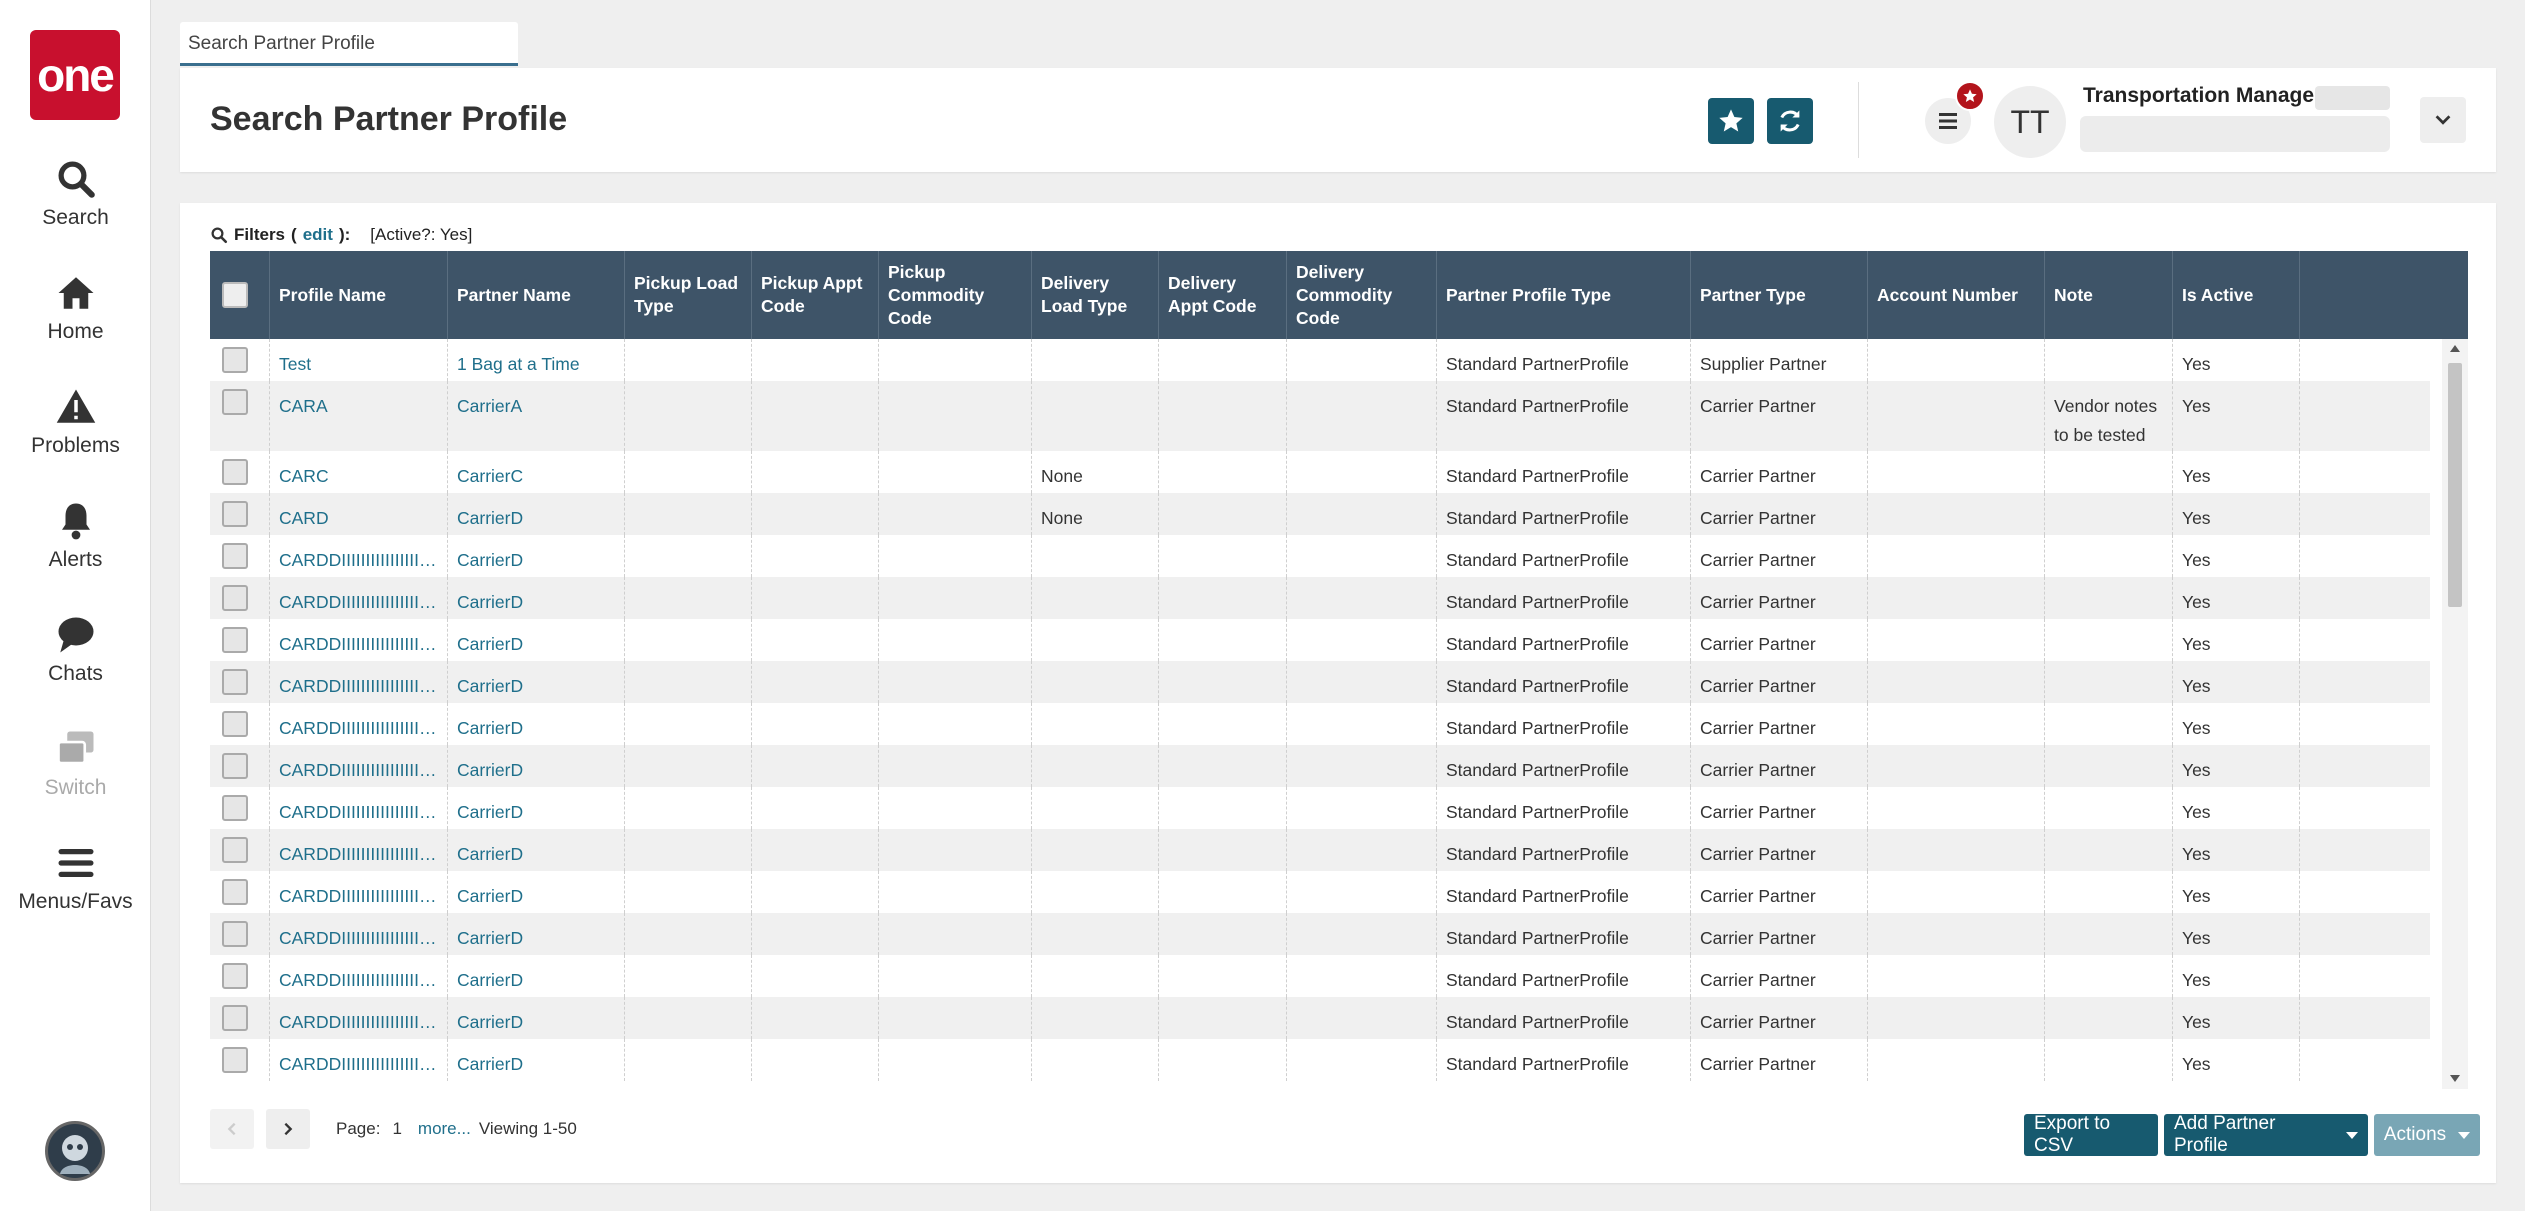 The image size is (2525, 1211). I want to click on column-header-account-number: Account Number, so click(1956, 295).